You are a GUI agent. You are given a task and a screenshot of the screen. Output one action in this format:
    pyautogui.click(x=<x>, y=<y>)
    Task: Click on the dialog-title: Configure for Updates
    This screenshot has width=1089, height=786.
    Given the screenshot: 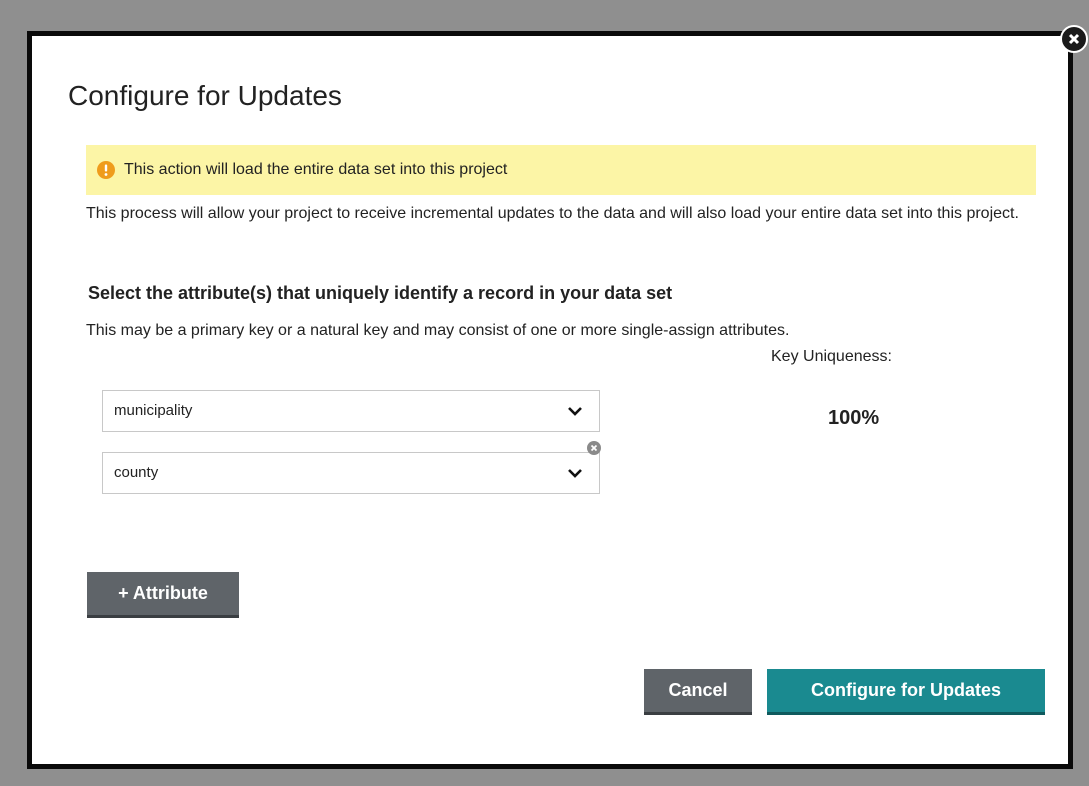 What is the action you would take?
    pyautogui.click(x=205, y=95)
    